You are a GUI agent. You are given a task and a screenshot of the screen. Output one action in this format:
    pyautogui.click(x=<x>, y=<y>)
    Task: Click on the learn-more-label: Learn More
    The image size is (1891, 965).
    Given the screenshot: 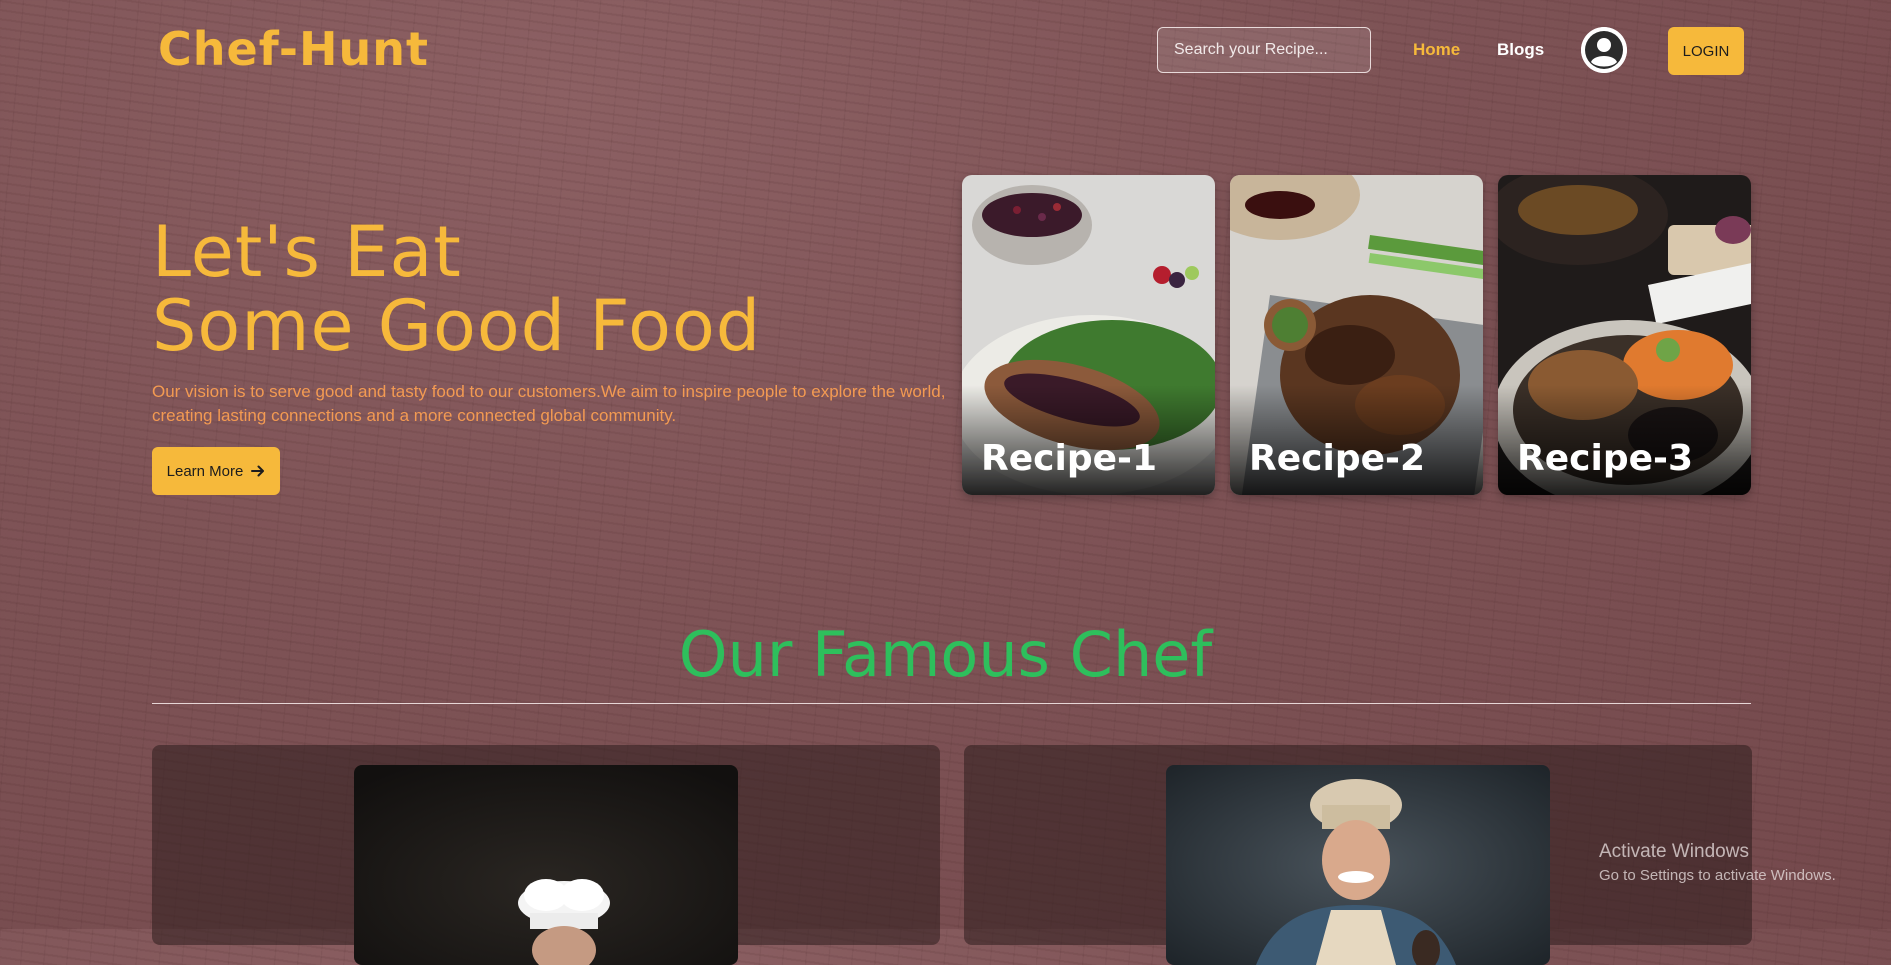 What is the action you would take?
    pyautogui.click(x=205, y=471)
    